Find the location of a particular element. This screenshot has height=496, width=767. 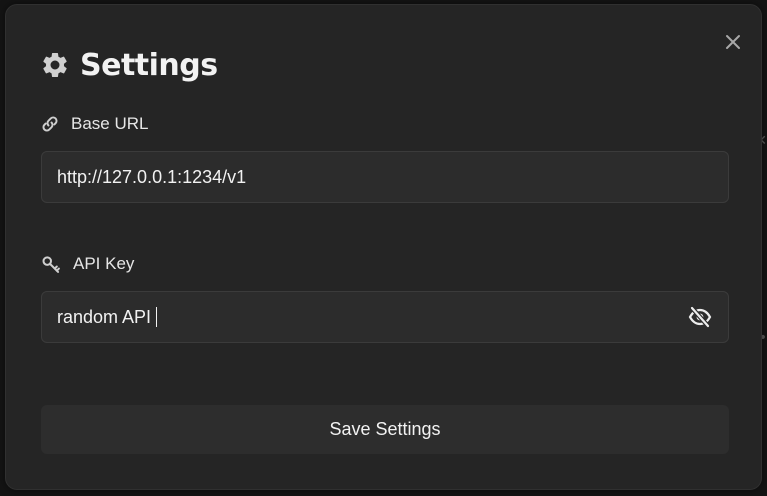

base-url-label: Base URL is located at coordinates (94, 124).